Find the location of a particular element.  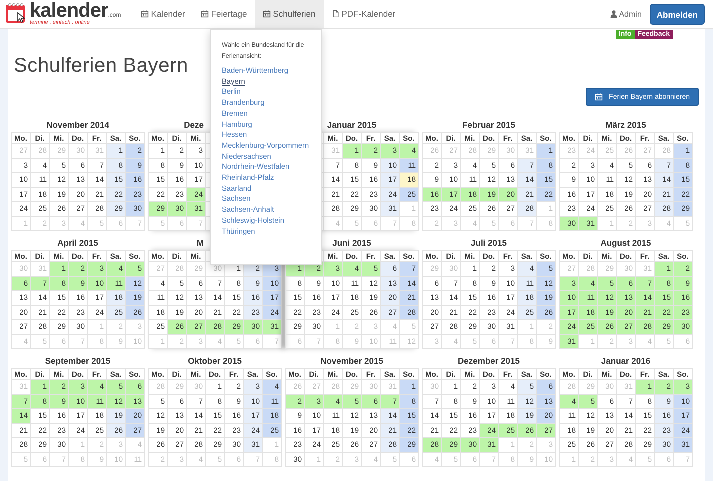

month-title: November 2014 is located at coordinates (78, 126).